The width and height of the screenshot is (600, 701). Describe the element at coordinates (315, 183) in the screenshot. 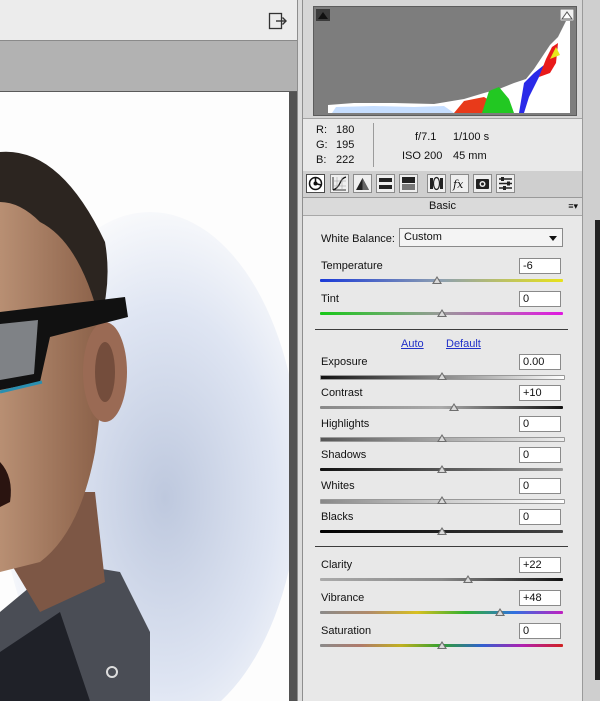

I see `basic-icon` at that location.